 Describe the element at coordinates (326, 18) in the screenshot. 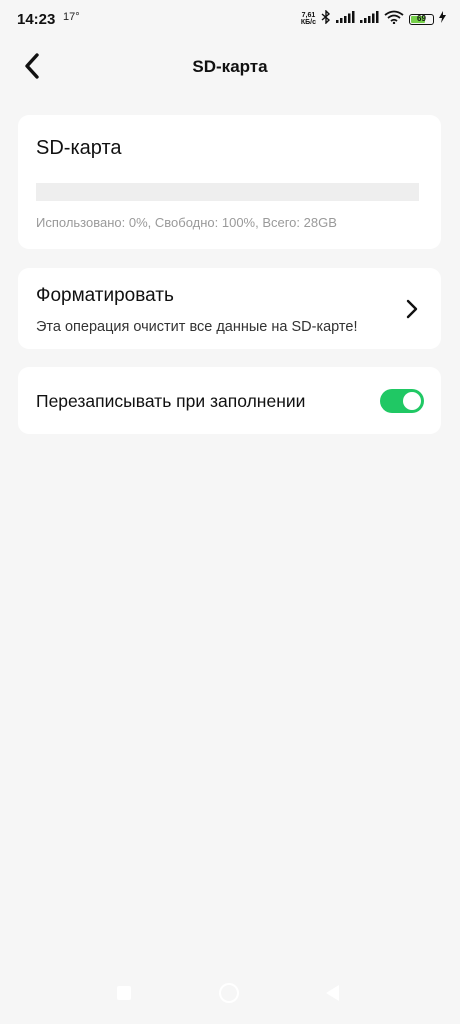

I see `bluetooth-icon` at that location.